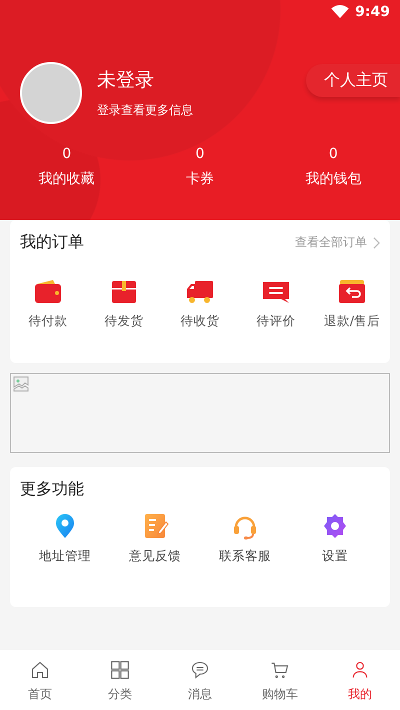  What do you see at coordinates (52, 242) in the screenshot?
I see `section-title: 我的订单` at bounding box center [52, 242].